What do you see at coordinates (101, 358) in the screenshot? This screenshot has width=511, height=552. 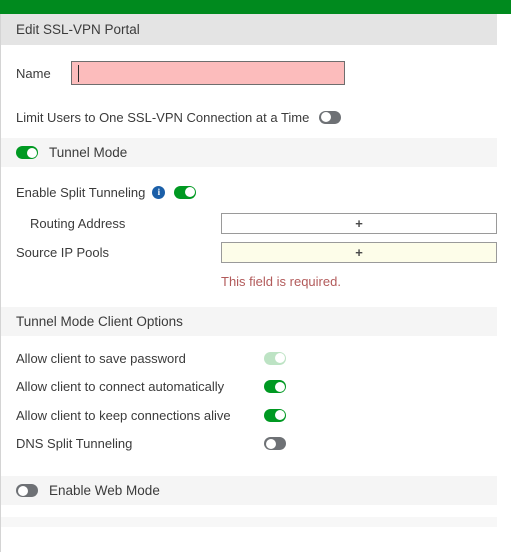 I see `client-option-label: Allow client to save password` at bounding box center [101, 358].